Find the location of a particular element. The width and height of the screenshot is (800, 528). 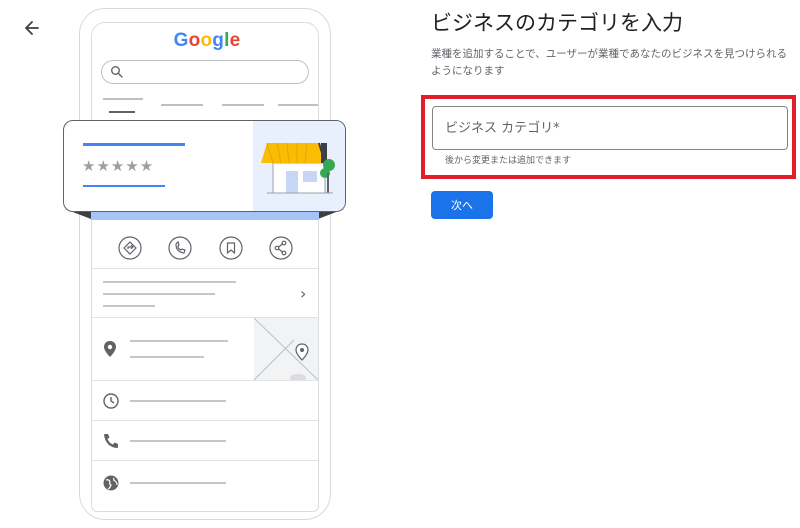

action-buttons-row is located at coordinates (205, 248).